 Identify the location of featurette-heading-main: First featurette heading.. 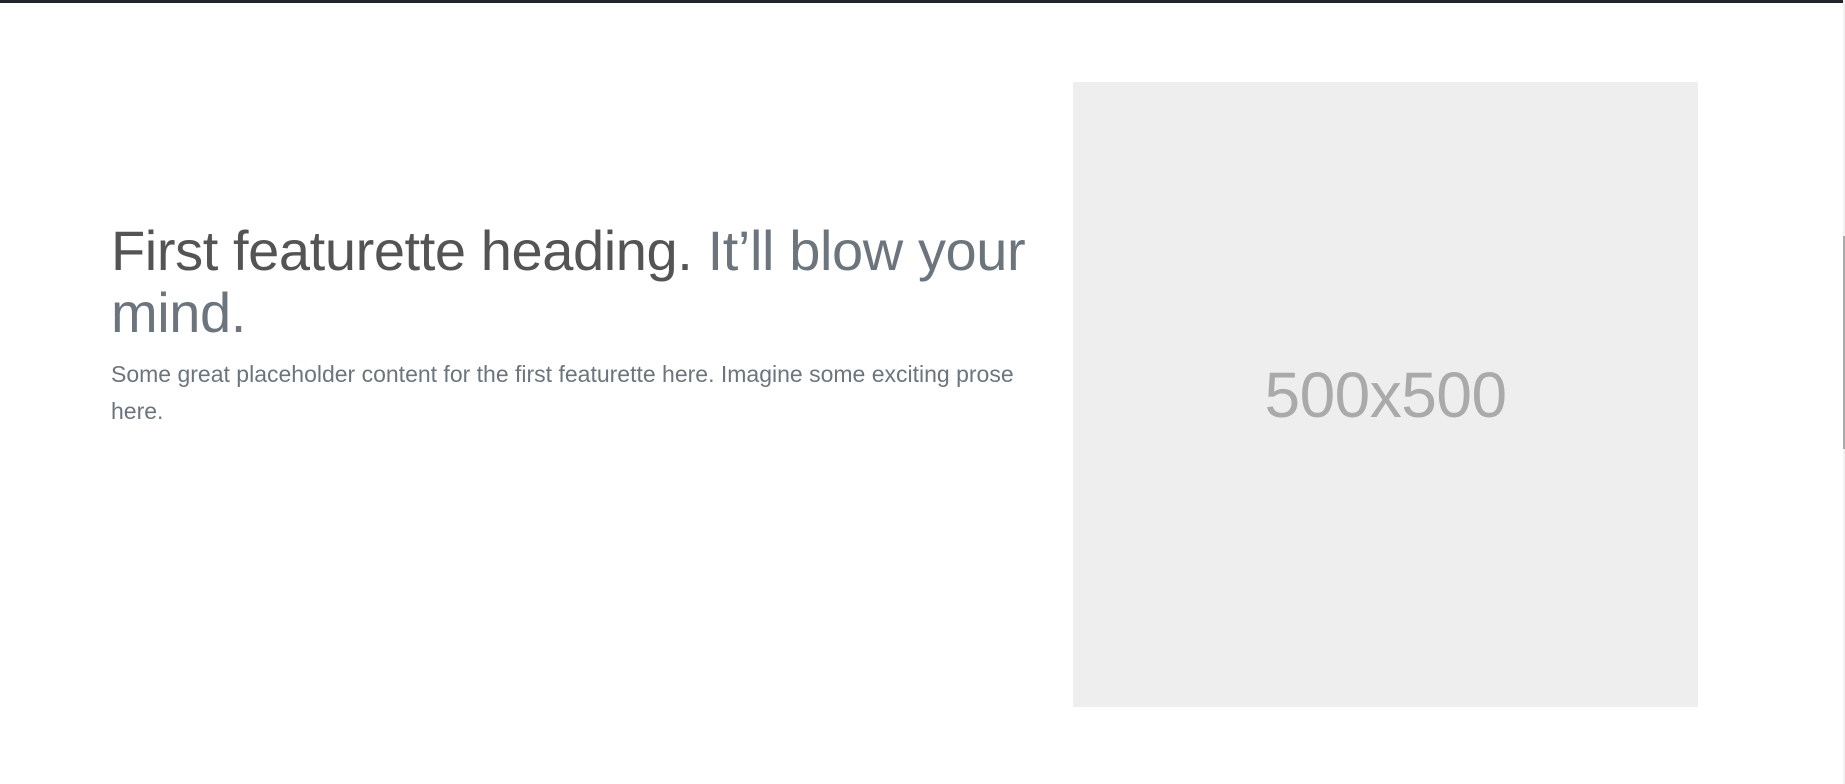
(409, 250).